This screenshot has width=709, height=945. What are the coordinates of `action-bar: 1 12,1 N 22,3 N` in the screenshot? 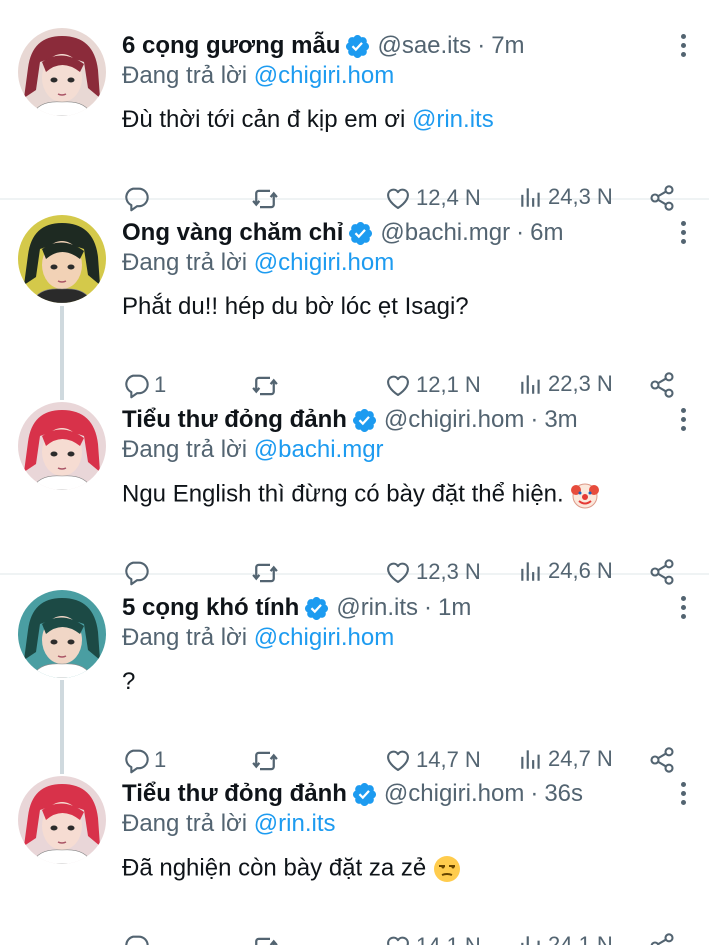 It's located at (402, 386).